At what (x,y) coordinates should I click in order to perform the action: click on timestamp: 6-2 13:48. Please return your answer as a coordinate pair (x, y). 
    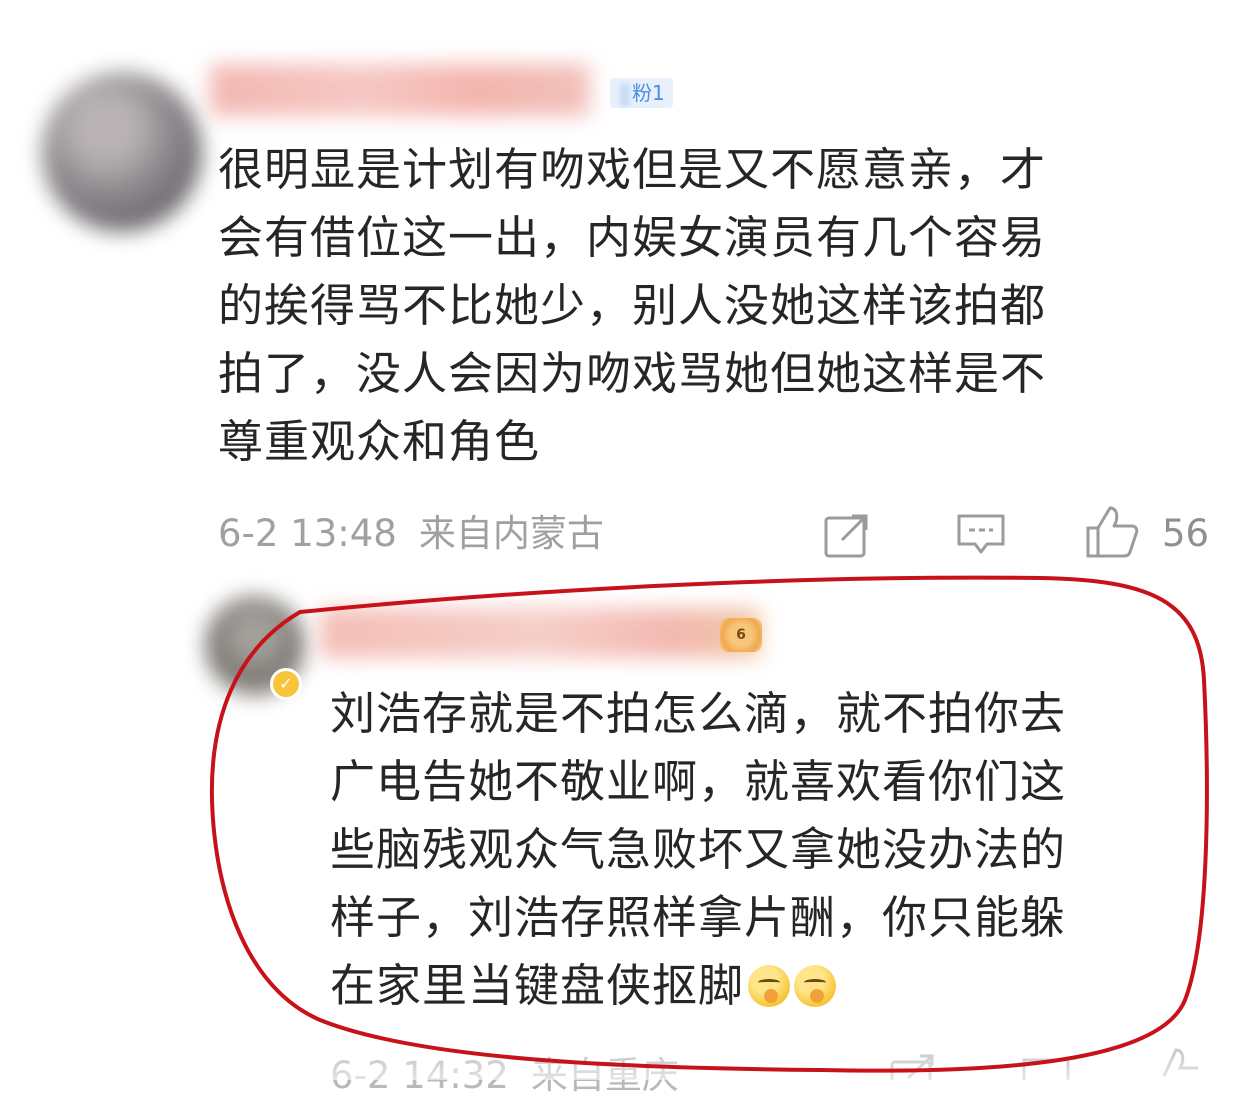
    Looking at the image, I should click on (307, 533).